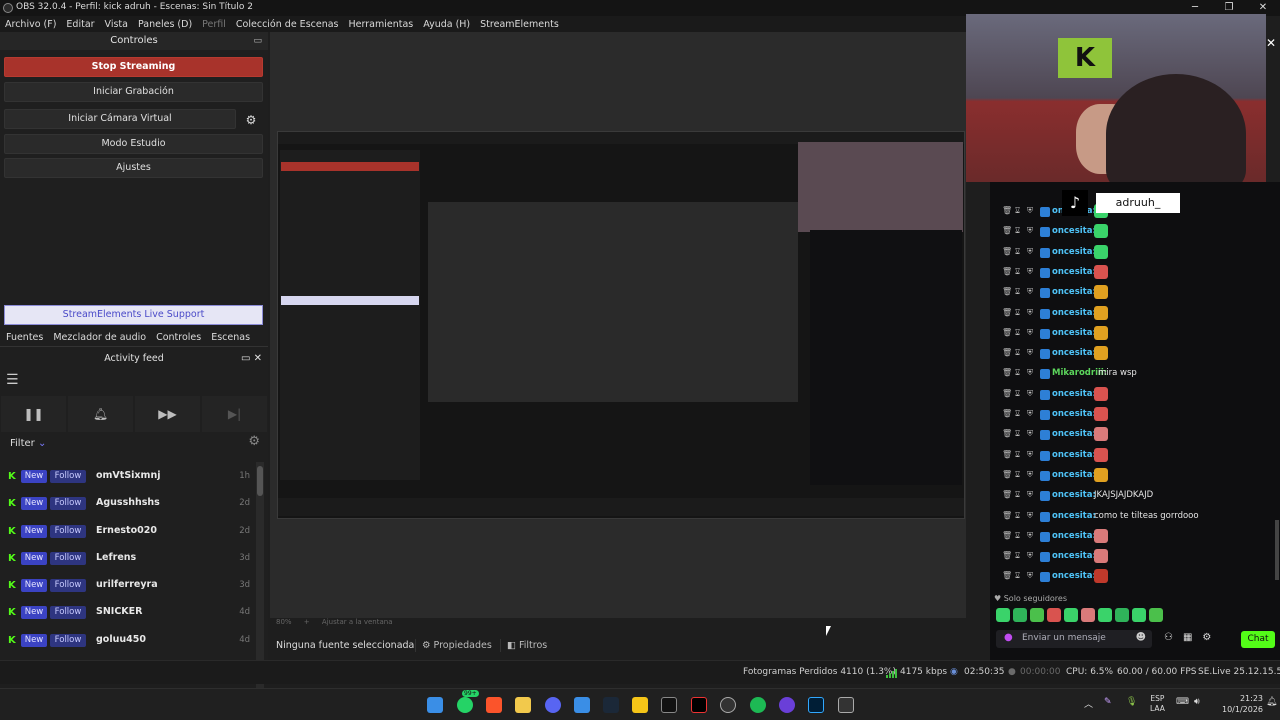 The width and height of the screenshot is (1280, 720). I want to click on notification-bell-icon: 🔔︎, so click(1271, 702).